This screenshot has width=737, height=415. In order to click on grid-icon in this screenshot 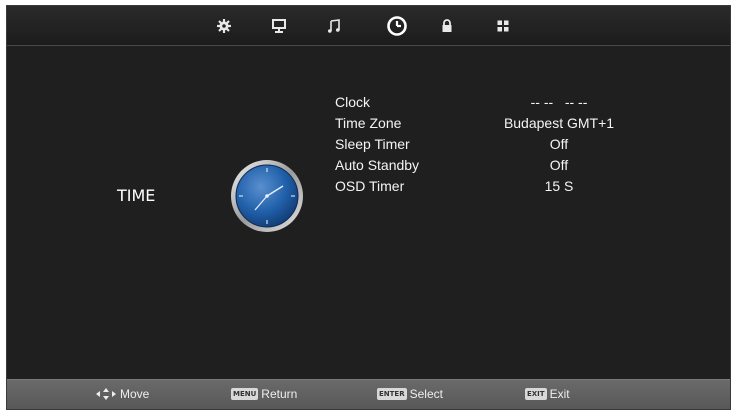, I will do `click(503, 26)`.